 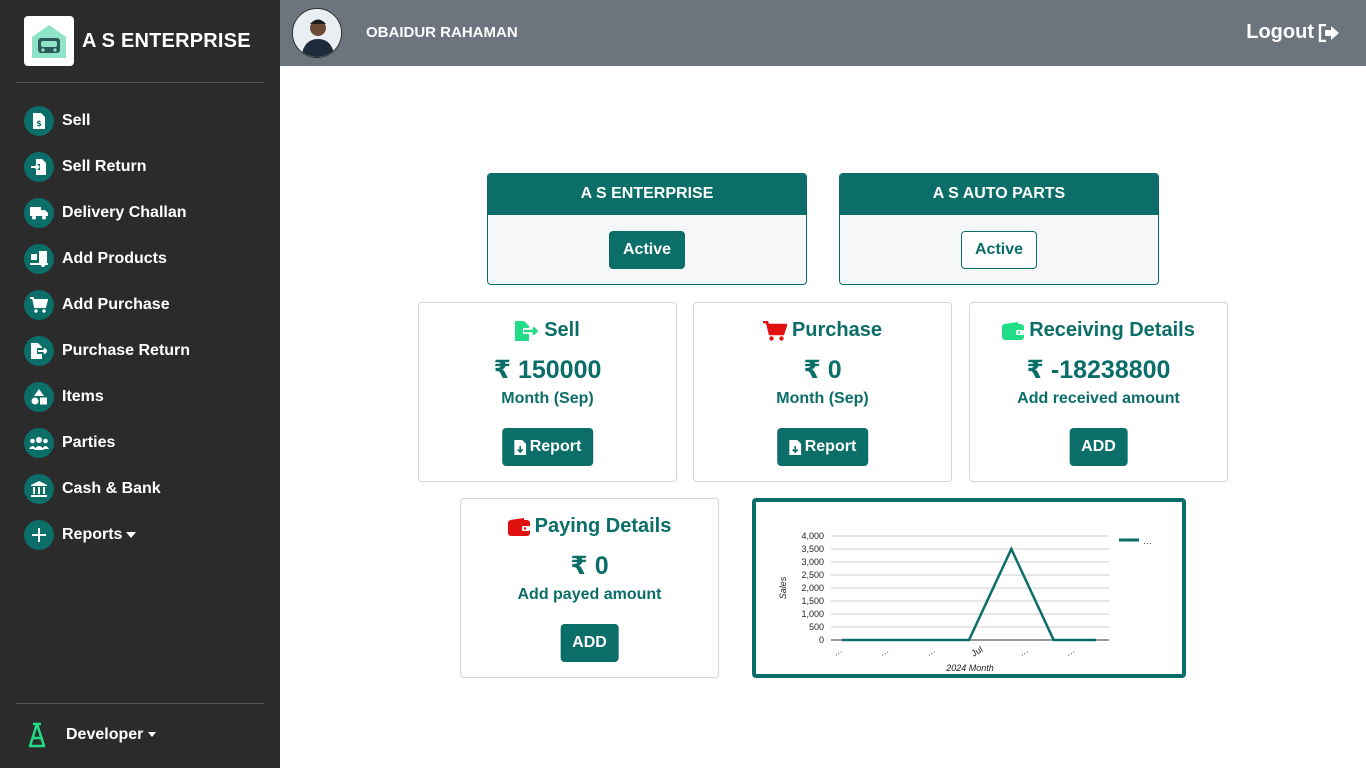 I want to click on paying-value: ₹ 0, so click(x=589, y=566).